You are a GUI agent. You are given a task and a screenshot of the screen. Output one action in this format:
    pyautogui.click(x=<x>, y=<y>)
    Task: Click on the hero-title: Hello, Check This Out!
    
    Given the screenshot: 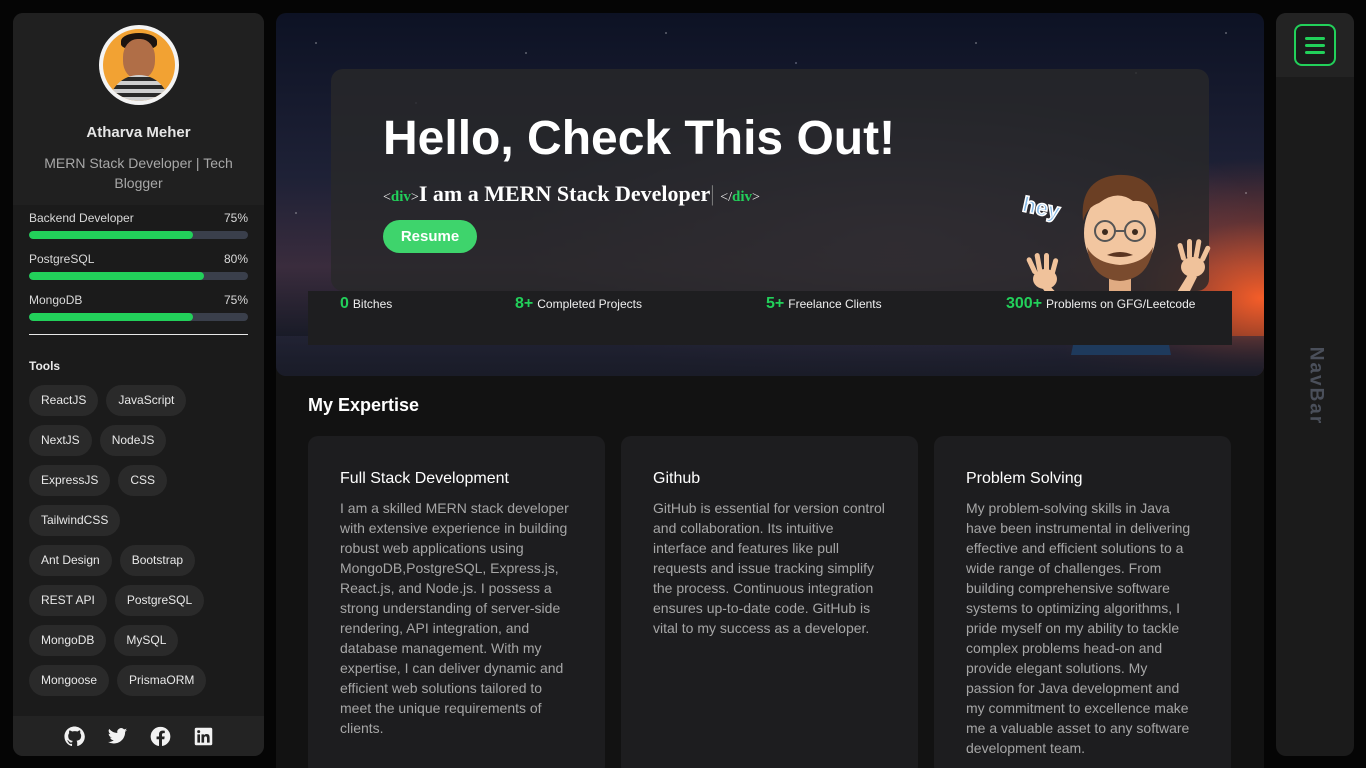 What is the action you would take?
    pyautogui.click(x=639, y=138)
    